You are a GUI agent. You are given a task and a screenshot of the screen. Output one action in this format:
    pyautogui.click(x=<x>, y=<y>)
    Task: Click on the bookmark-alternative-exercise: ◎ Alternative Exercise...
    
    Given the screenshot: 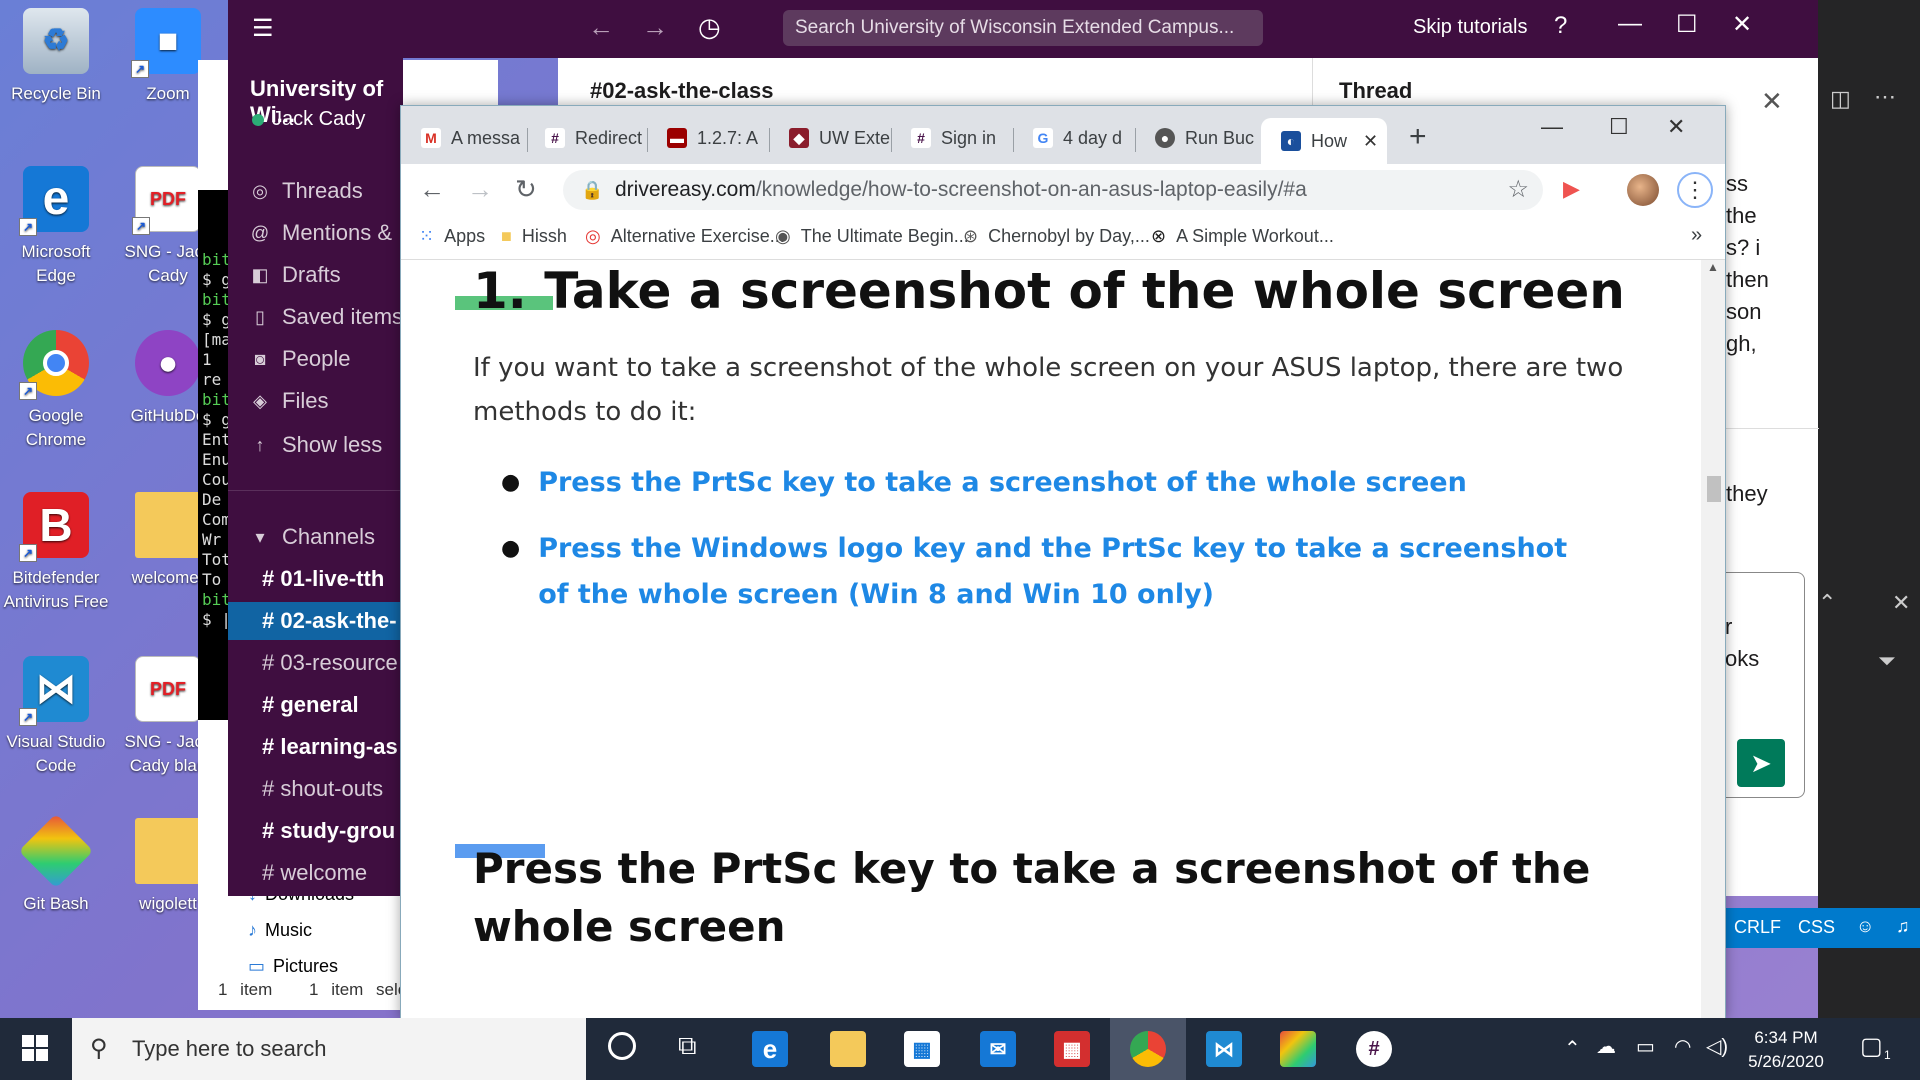 What is the action you would take?
    pyautogui.click(x=685, y=236)
    